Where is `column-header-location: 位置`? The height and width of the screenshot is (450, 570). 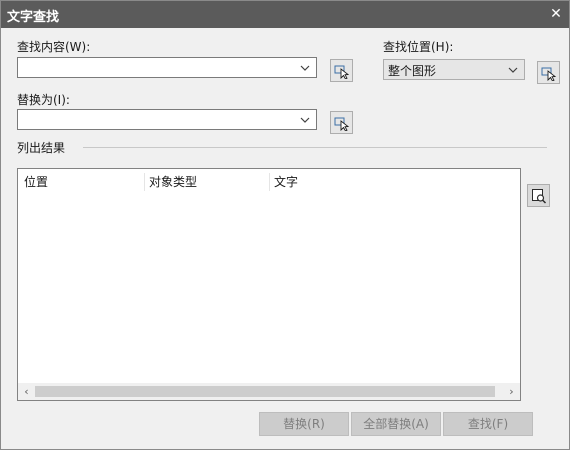
column-header-location: 位置 is located at coordinates (81, 182).